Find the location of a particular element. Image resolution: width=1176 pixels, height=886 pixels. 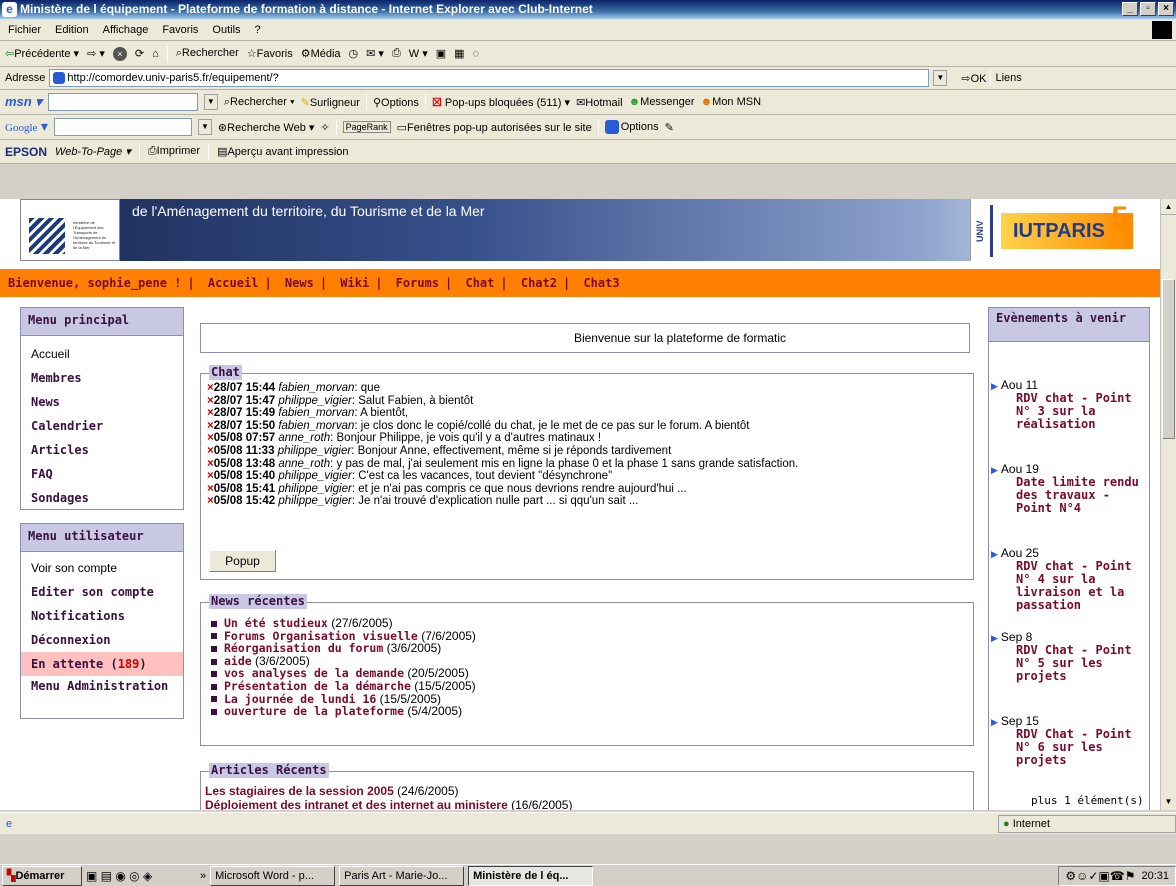

tray-icons: ⚙☺✓▣☎⚑ is located at coordinates (1100, 876).